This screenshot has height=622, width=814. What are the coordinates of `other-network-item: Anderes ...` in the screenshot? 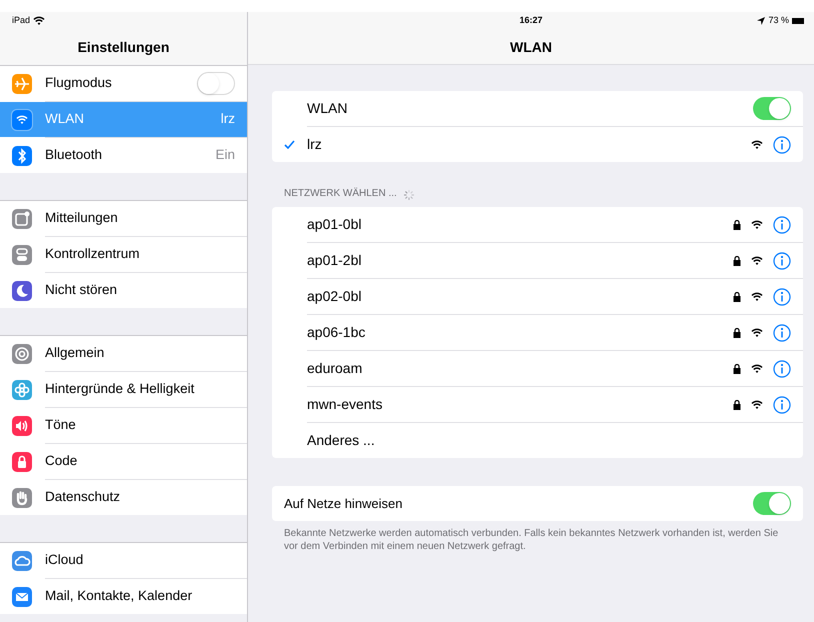 It's located at (537, 440).